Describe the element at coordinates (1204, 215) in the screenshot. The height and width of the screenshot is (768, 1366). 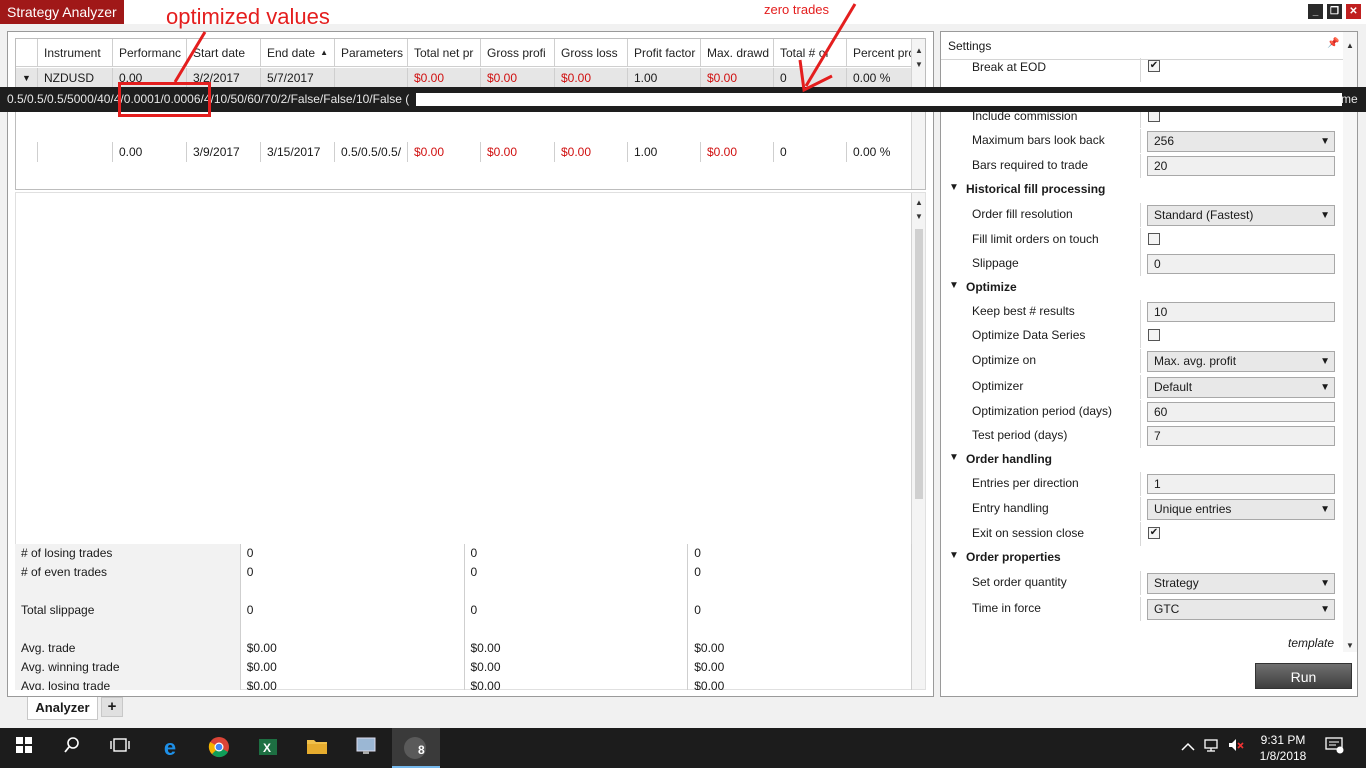
I see `select-value: Standard (Fastest)` at that location.